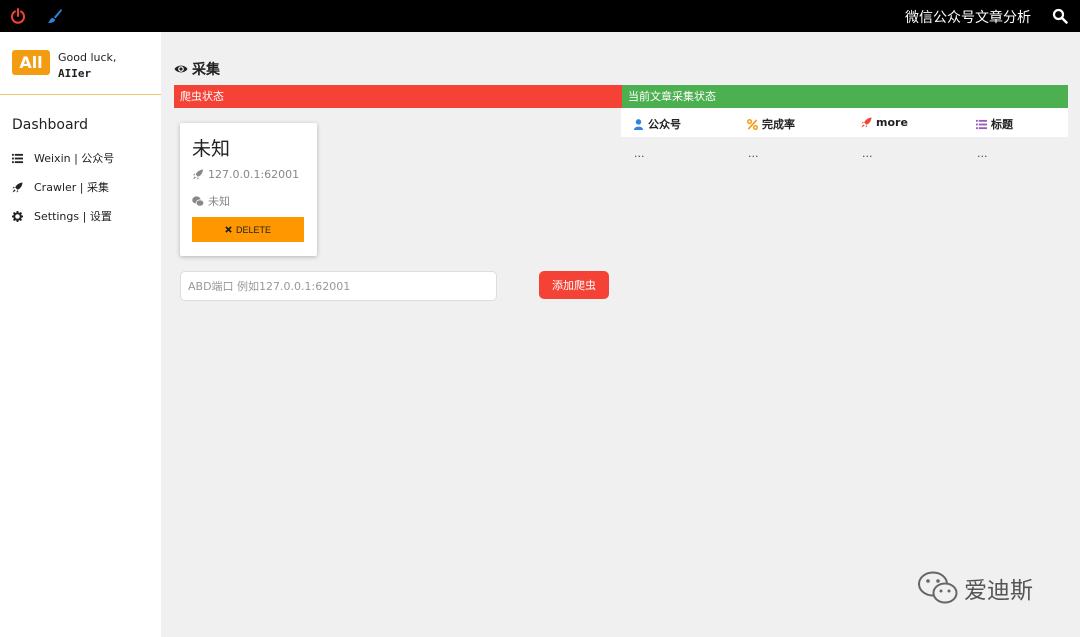 The image size is (1080, 637). I want to click on crawler-wechat-status: 未知, so click(211, 201).